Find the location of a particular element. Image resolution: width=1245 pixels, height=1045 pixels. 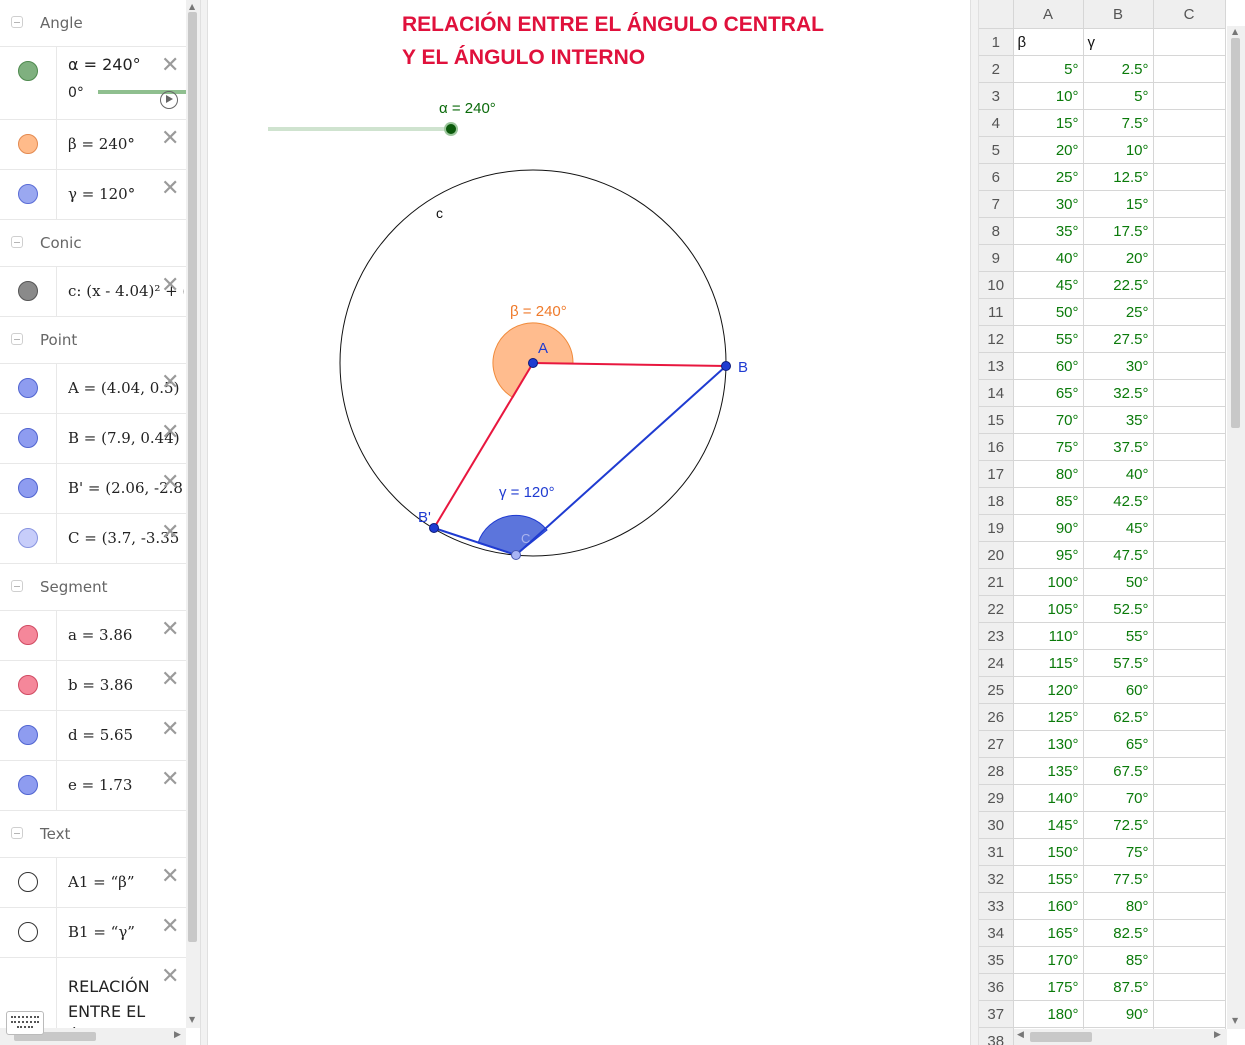

row-header: 38 is located at coordinates (996, 1036).